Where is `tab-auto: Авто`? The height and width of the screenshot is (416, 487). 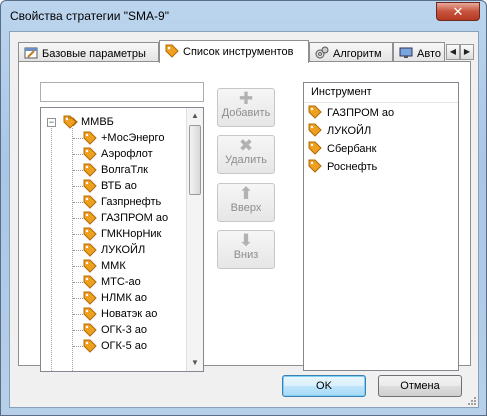
tab-auto: Авто is located at coordinates (419, 52).